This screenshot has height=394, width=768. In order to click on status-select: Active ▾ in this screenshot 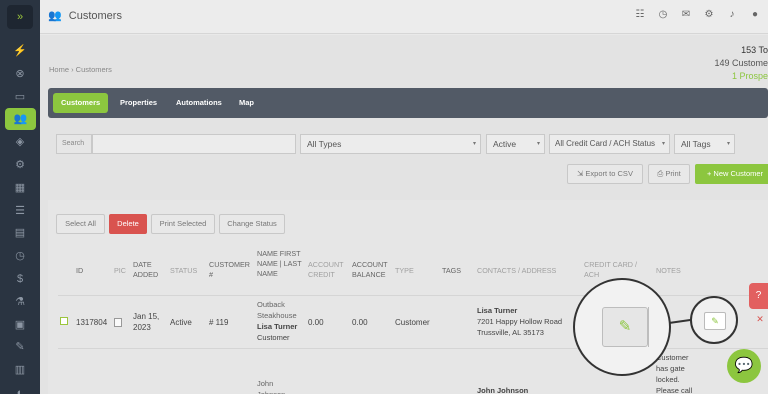, I will do `click(515, 144)`.